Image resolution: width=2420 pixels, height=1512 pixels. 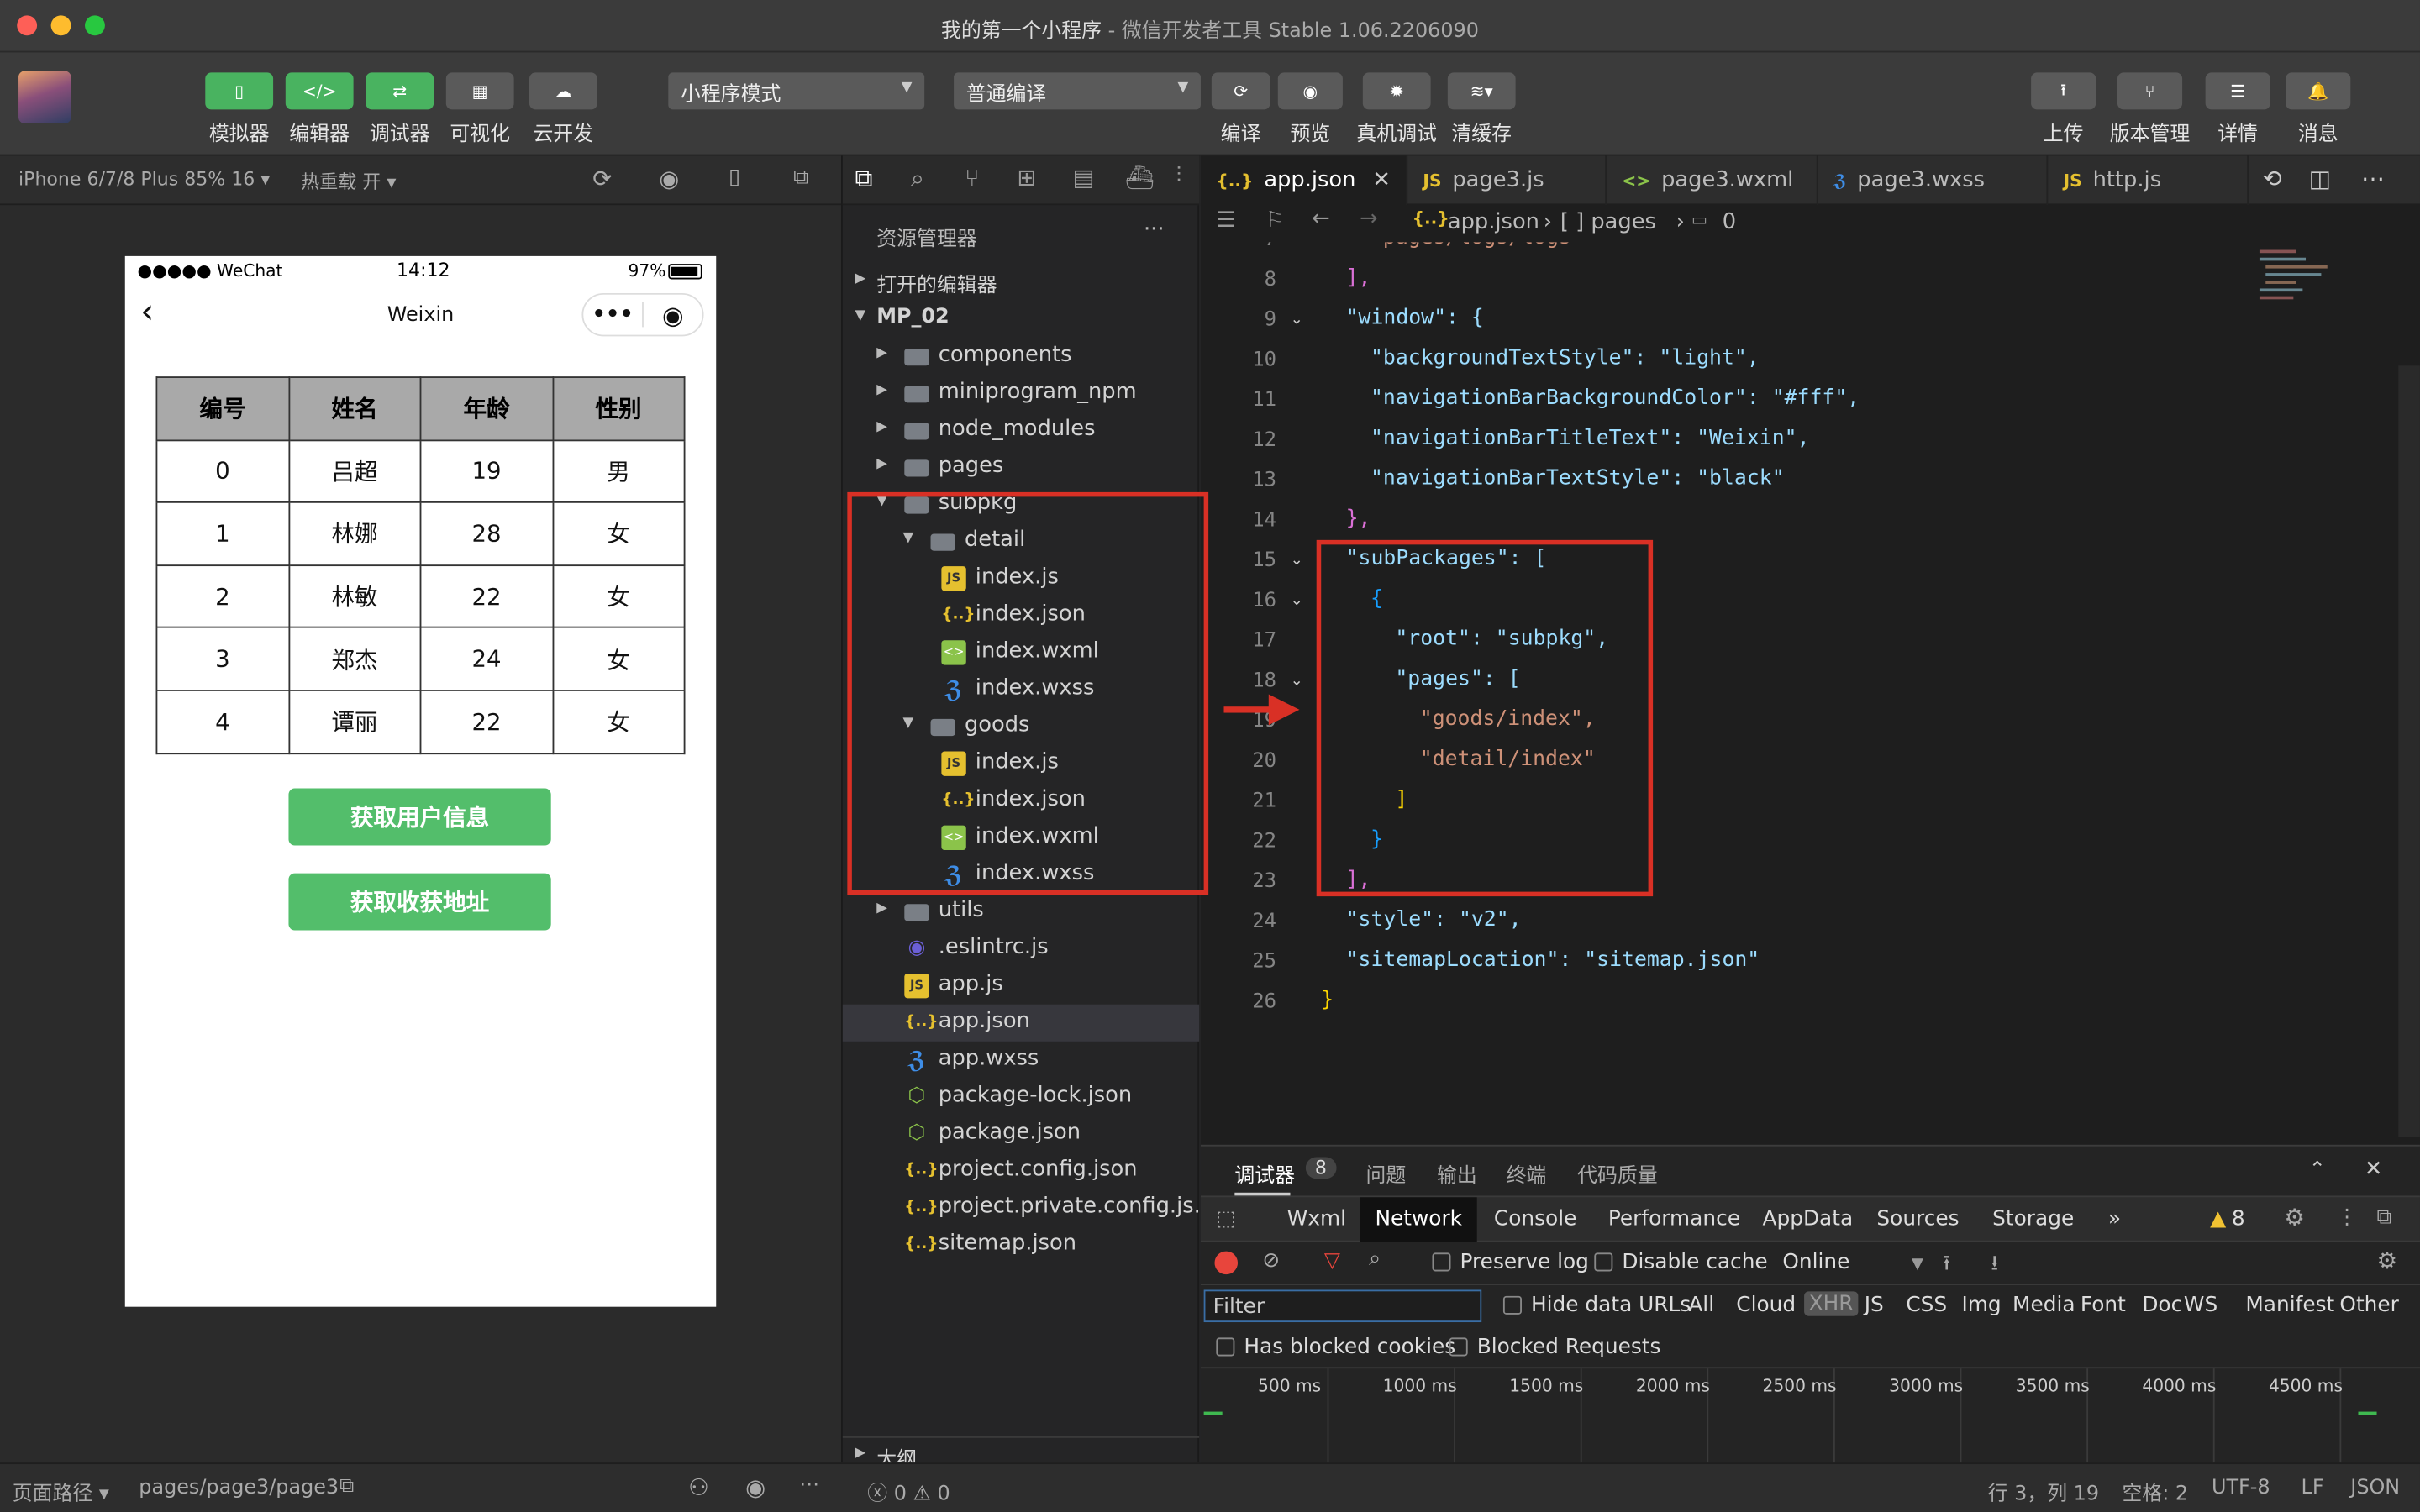 What do you see at coordinates (1316, 1219) in the screenshot?
I see `panel-tab: Wxml` at bounding box center [1316, 1219].